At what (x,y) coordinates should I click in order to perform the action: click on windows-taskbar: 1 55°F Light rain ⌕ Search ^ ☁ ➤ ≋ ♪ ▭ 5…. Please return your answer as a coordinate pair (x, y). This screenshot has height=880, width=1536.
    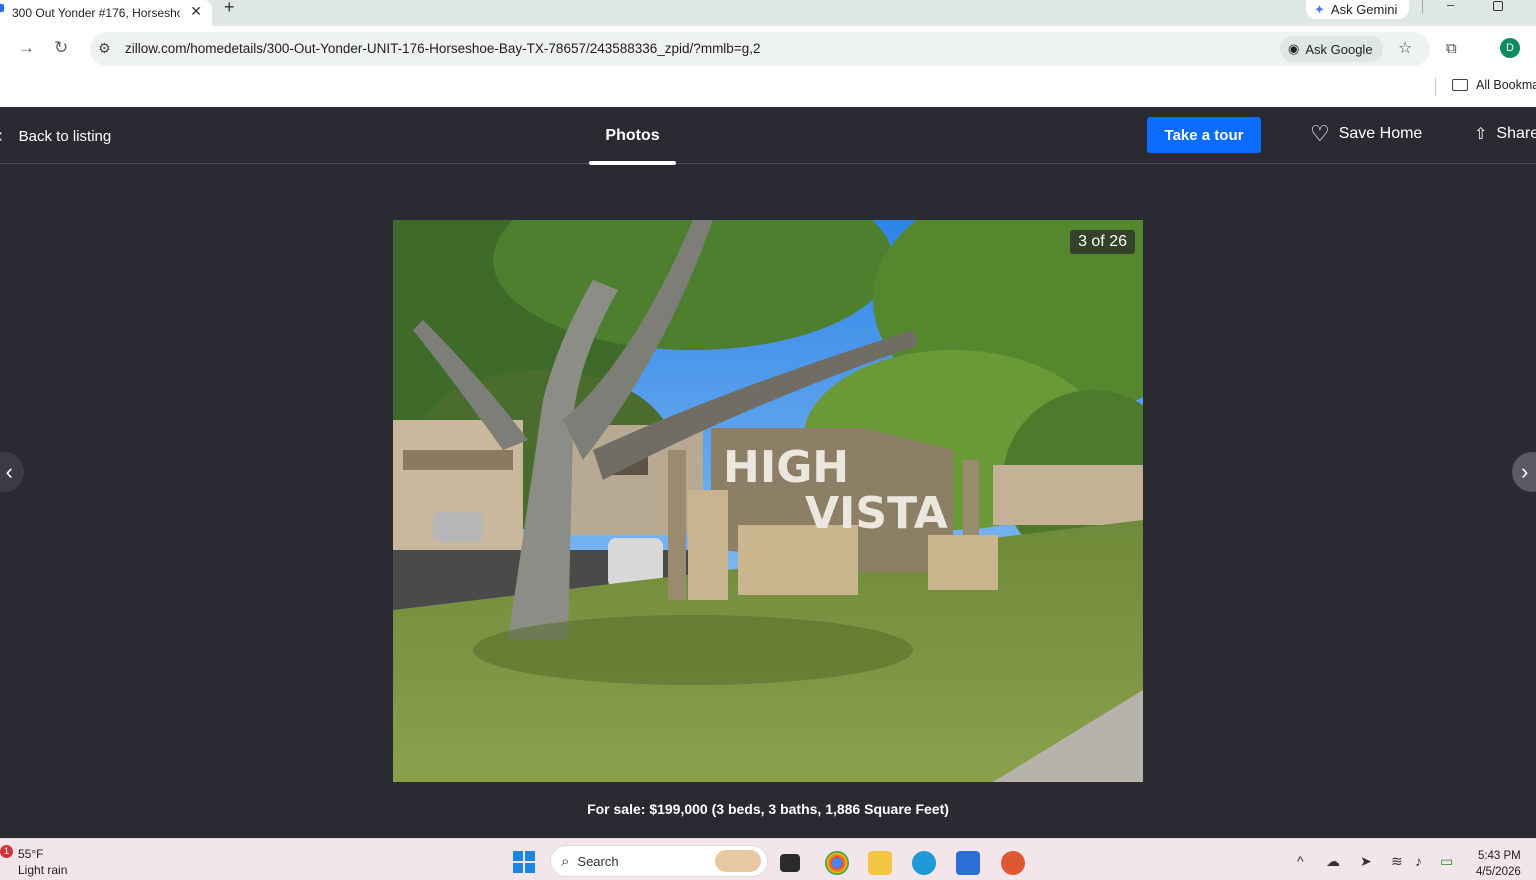
    Looking at the image, I should click on (768, 859).